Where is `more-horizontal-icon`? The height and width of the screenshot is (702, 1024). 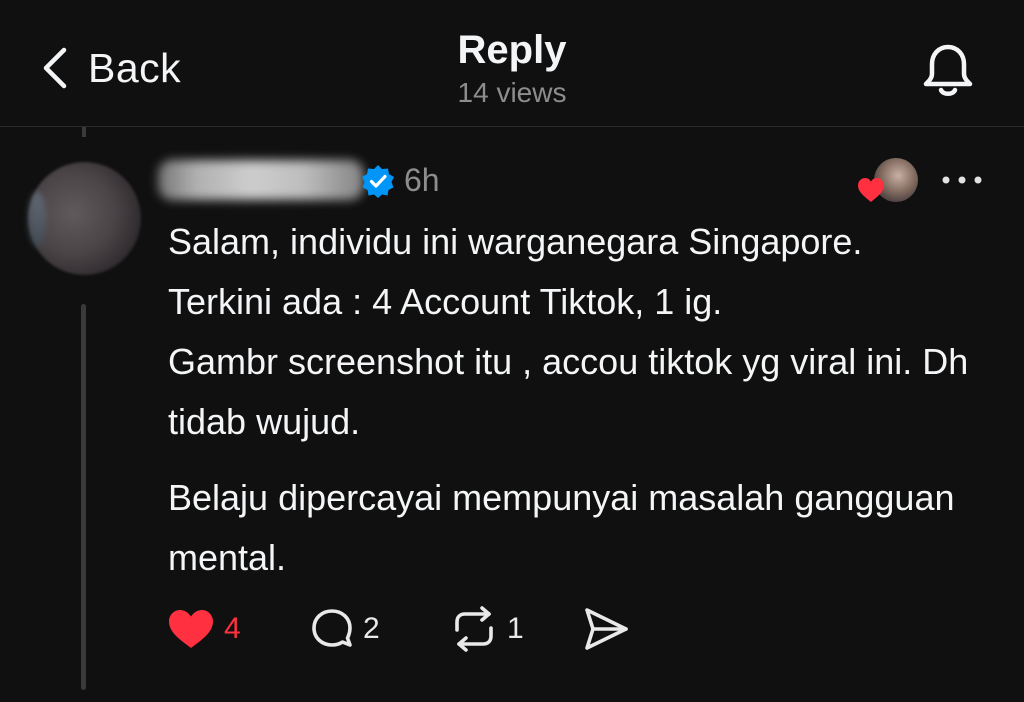
more-horizontal-icon is located at coordinates (962, 180).